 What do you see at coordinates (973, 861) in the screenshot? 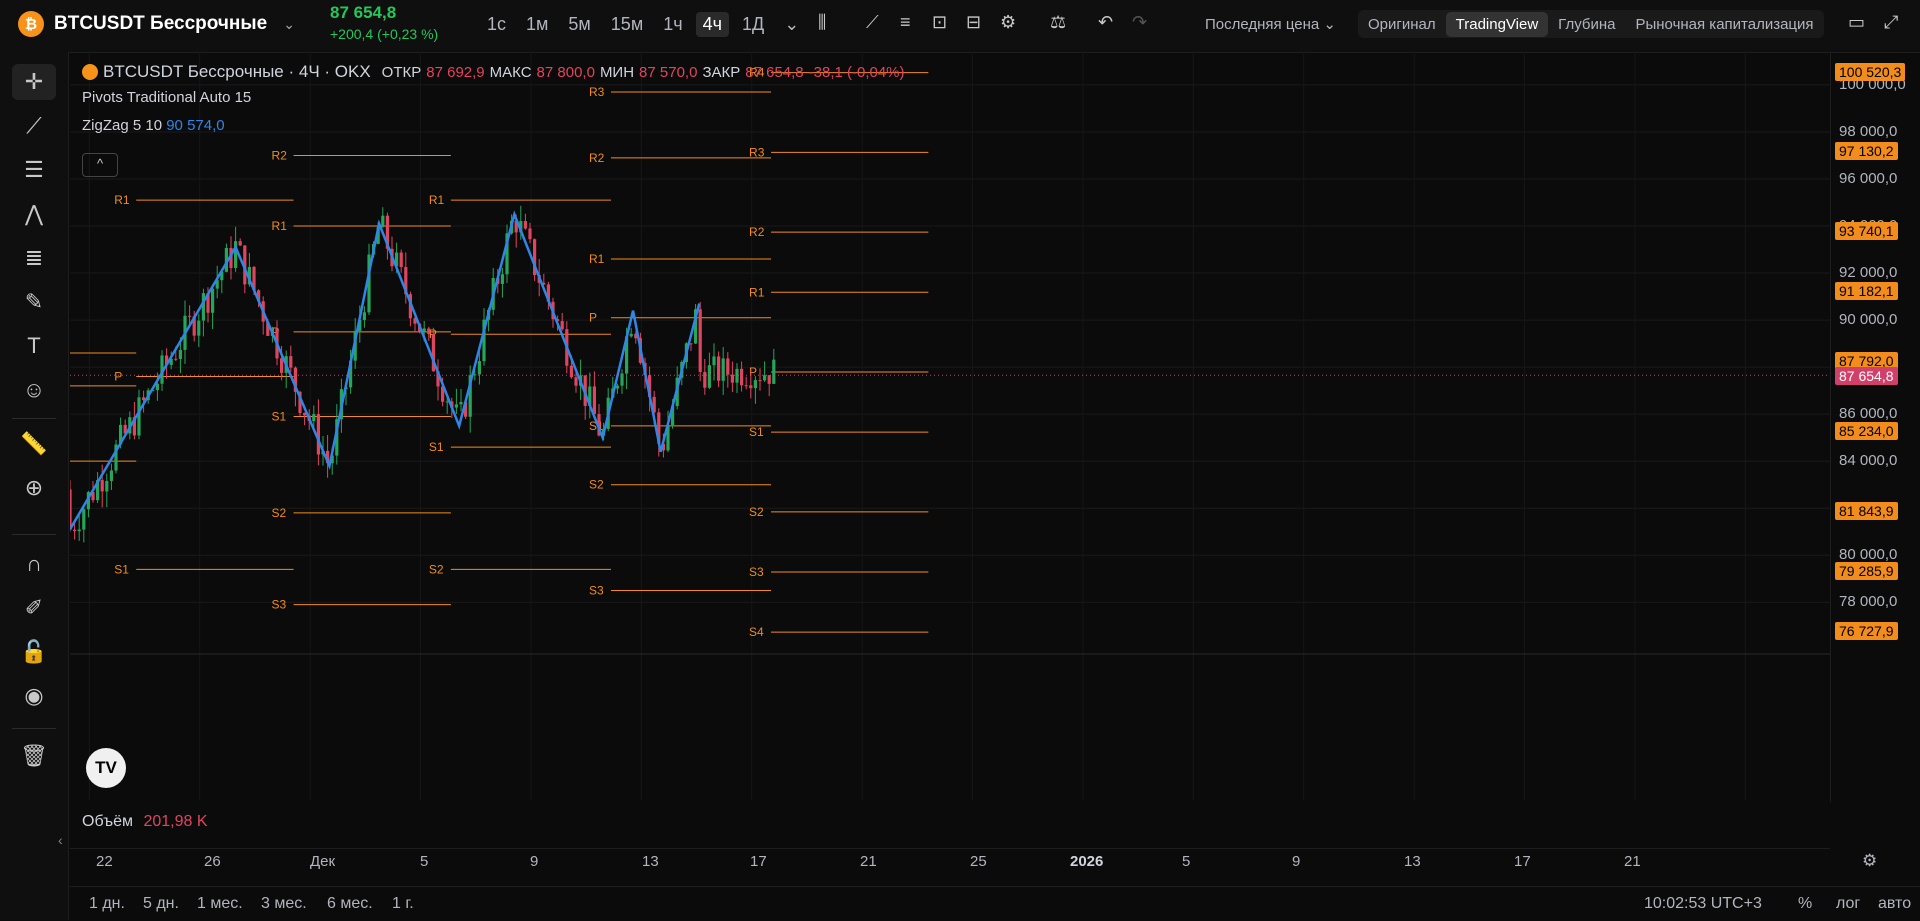
I see `time-axis: ⚙ 22 26 Дек 5 9 13 17 21 25 2026 5 9 13 17 21` at bounding box center [973, 861].